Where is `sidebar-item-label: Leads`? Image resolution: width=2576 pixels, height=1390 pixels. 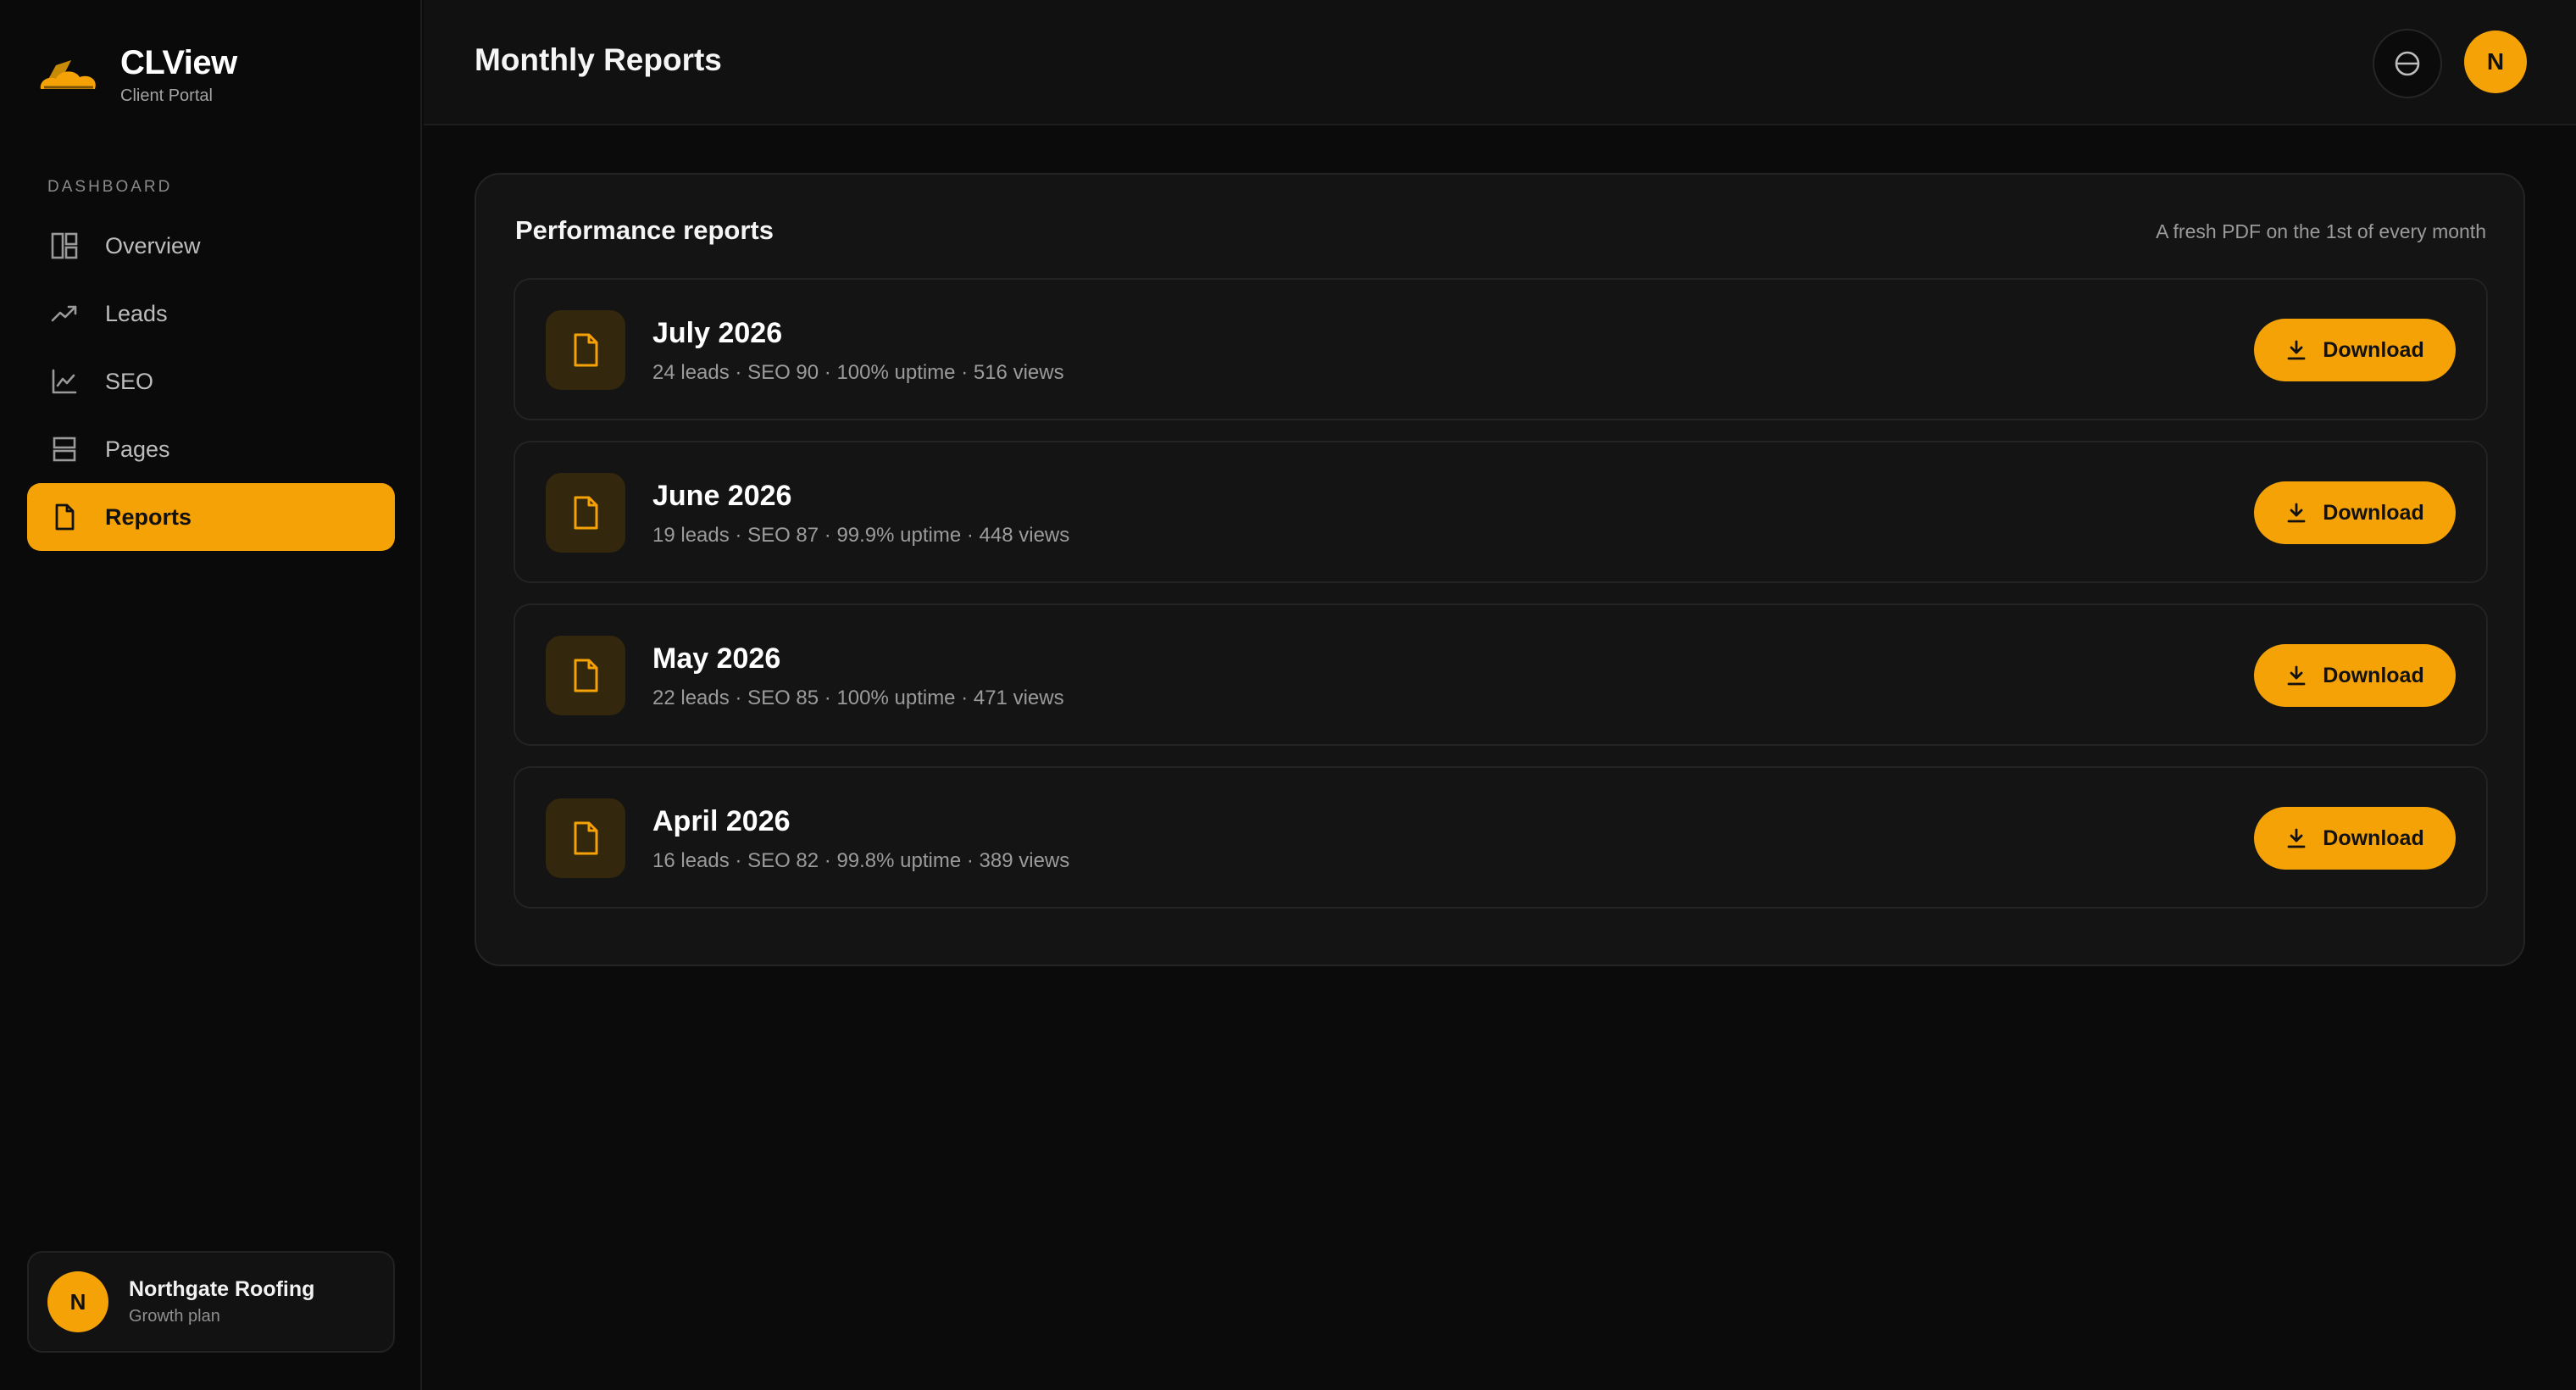 sidebar-item-label: Leads is located at coordinates (136, 313).